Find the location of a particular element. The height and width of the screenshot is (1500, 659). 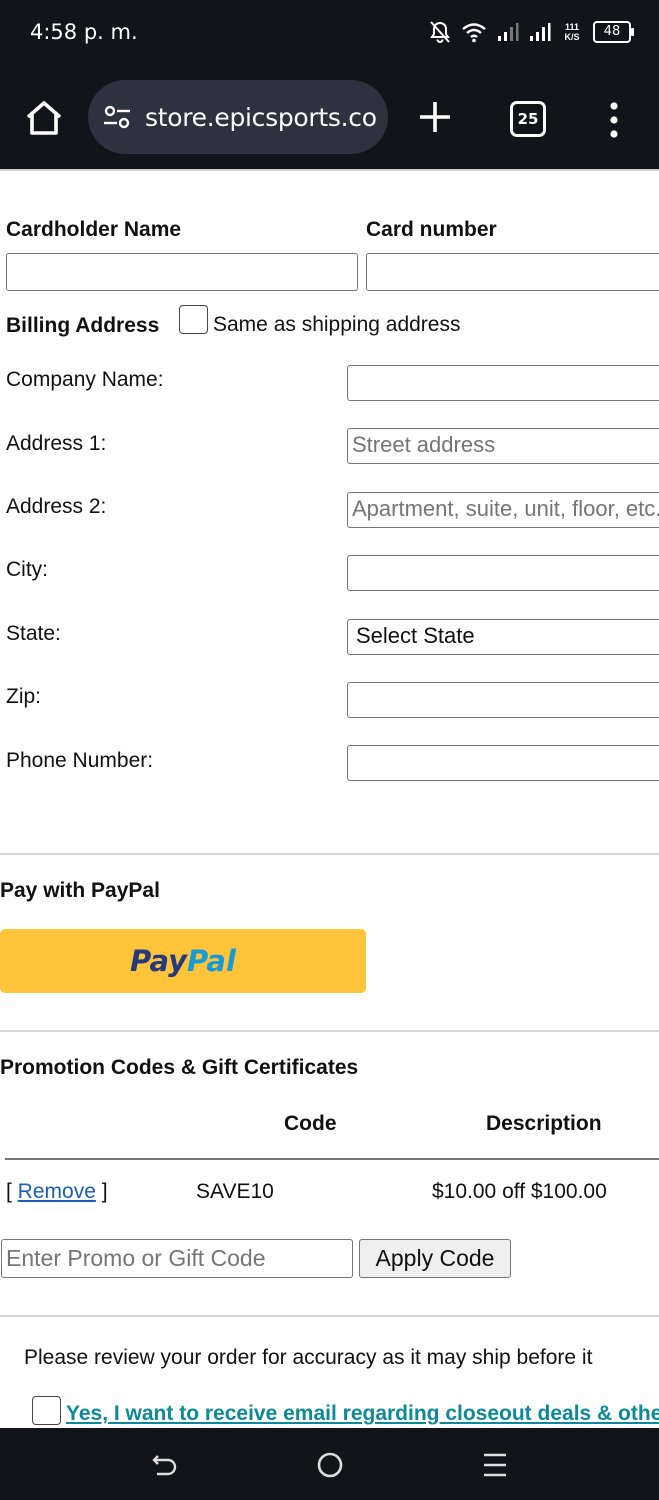

company-name-input is located at coordinates (503, 383).